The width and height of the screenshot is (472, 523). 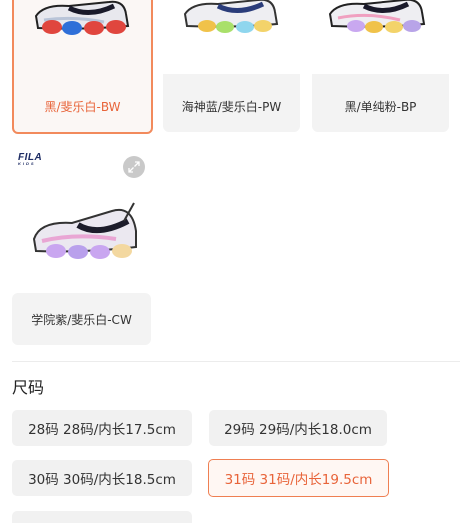 I want to click on color-option-pw: 海神蓝/斐乐白-PW, so click(x=231, y=66).